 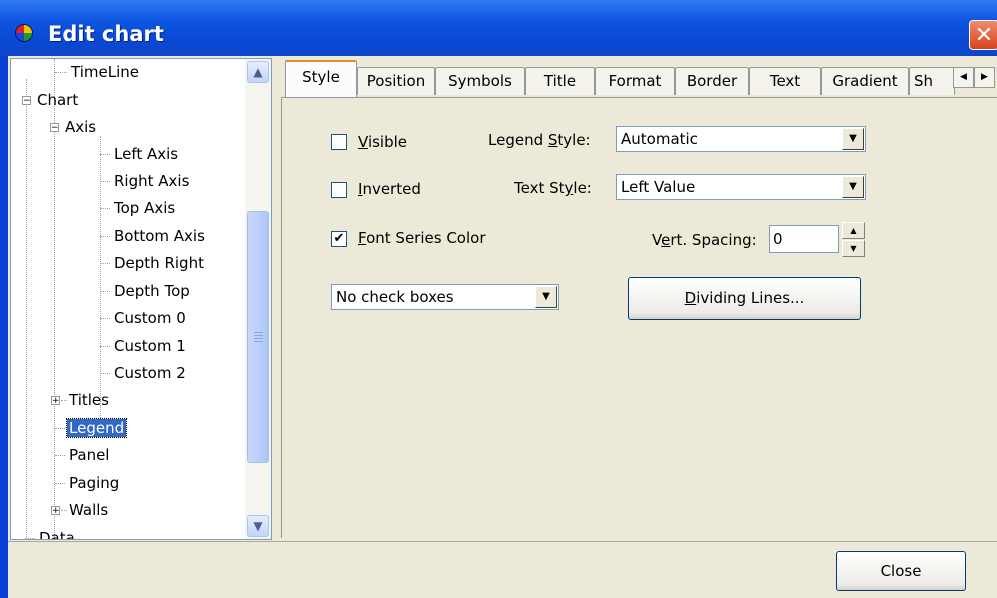 I want to click on tab-format: Format, so click(x=635, y=81).